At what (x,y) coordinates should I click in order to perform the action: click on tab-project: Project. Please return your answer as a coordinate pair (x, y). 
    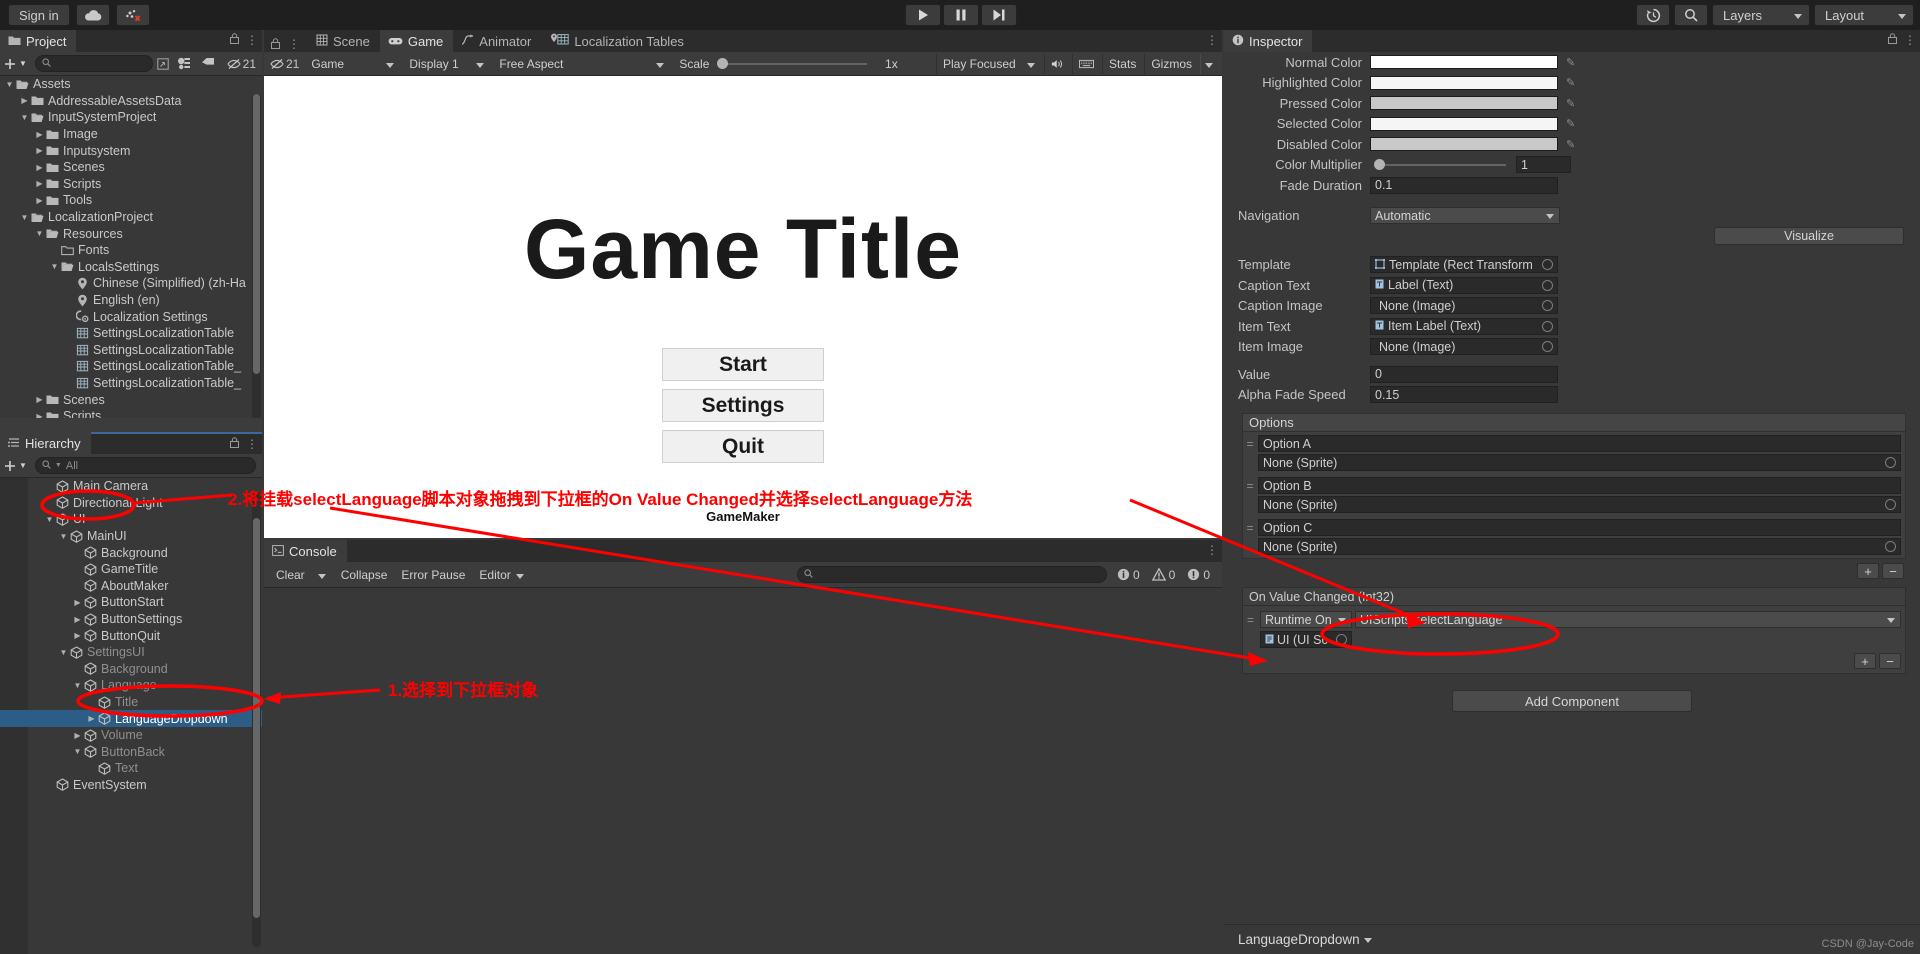
    Looking at the image, I should click on (38, 41).